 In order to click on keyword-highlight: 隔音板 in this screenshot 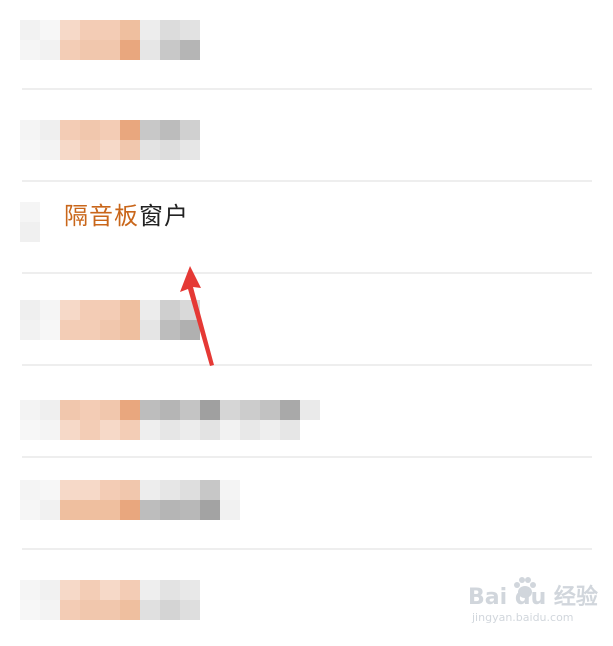, I will do `click(101, 216)`.